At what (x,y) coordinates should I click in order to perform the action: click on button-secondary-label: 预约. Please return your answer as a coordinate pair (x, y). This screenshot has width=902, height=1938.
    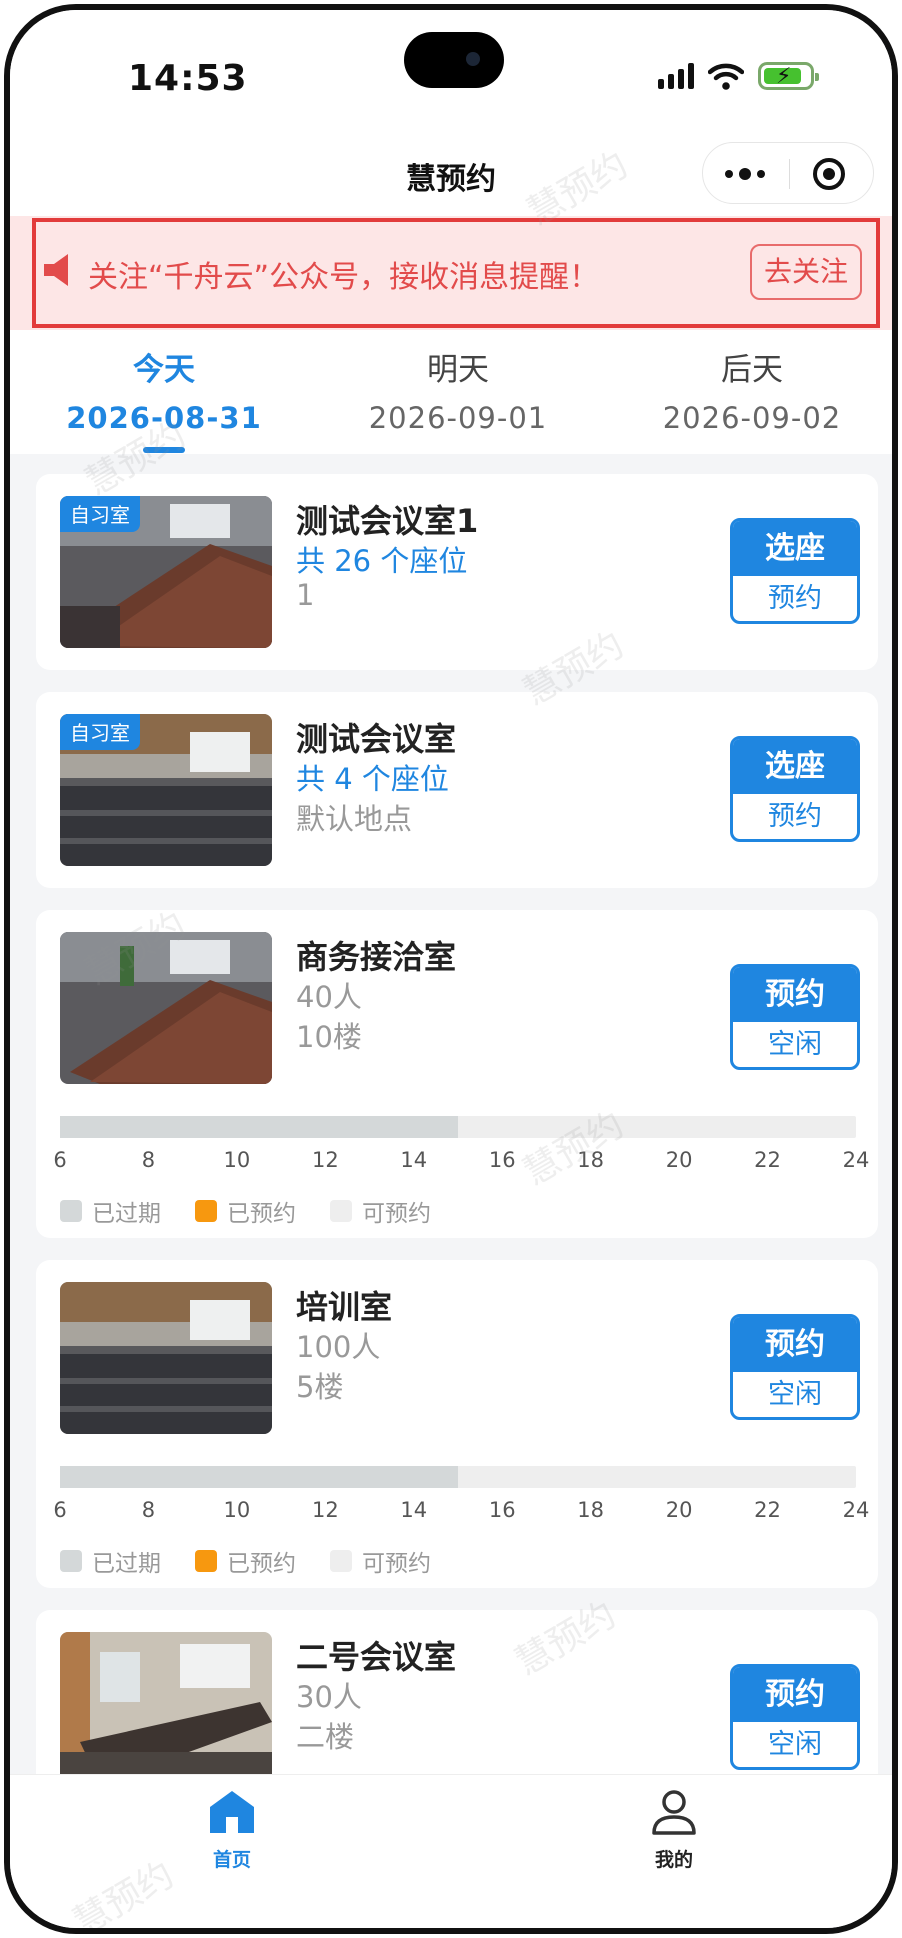
    Looking at the image, I should click on (795, 598).